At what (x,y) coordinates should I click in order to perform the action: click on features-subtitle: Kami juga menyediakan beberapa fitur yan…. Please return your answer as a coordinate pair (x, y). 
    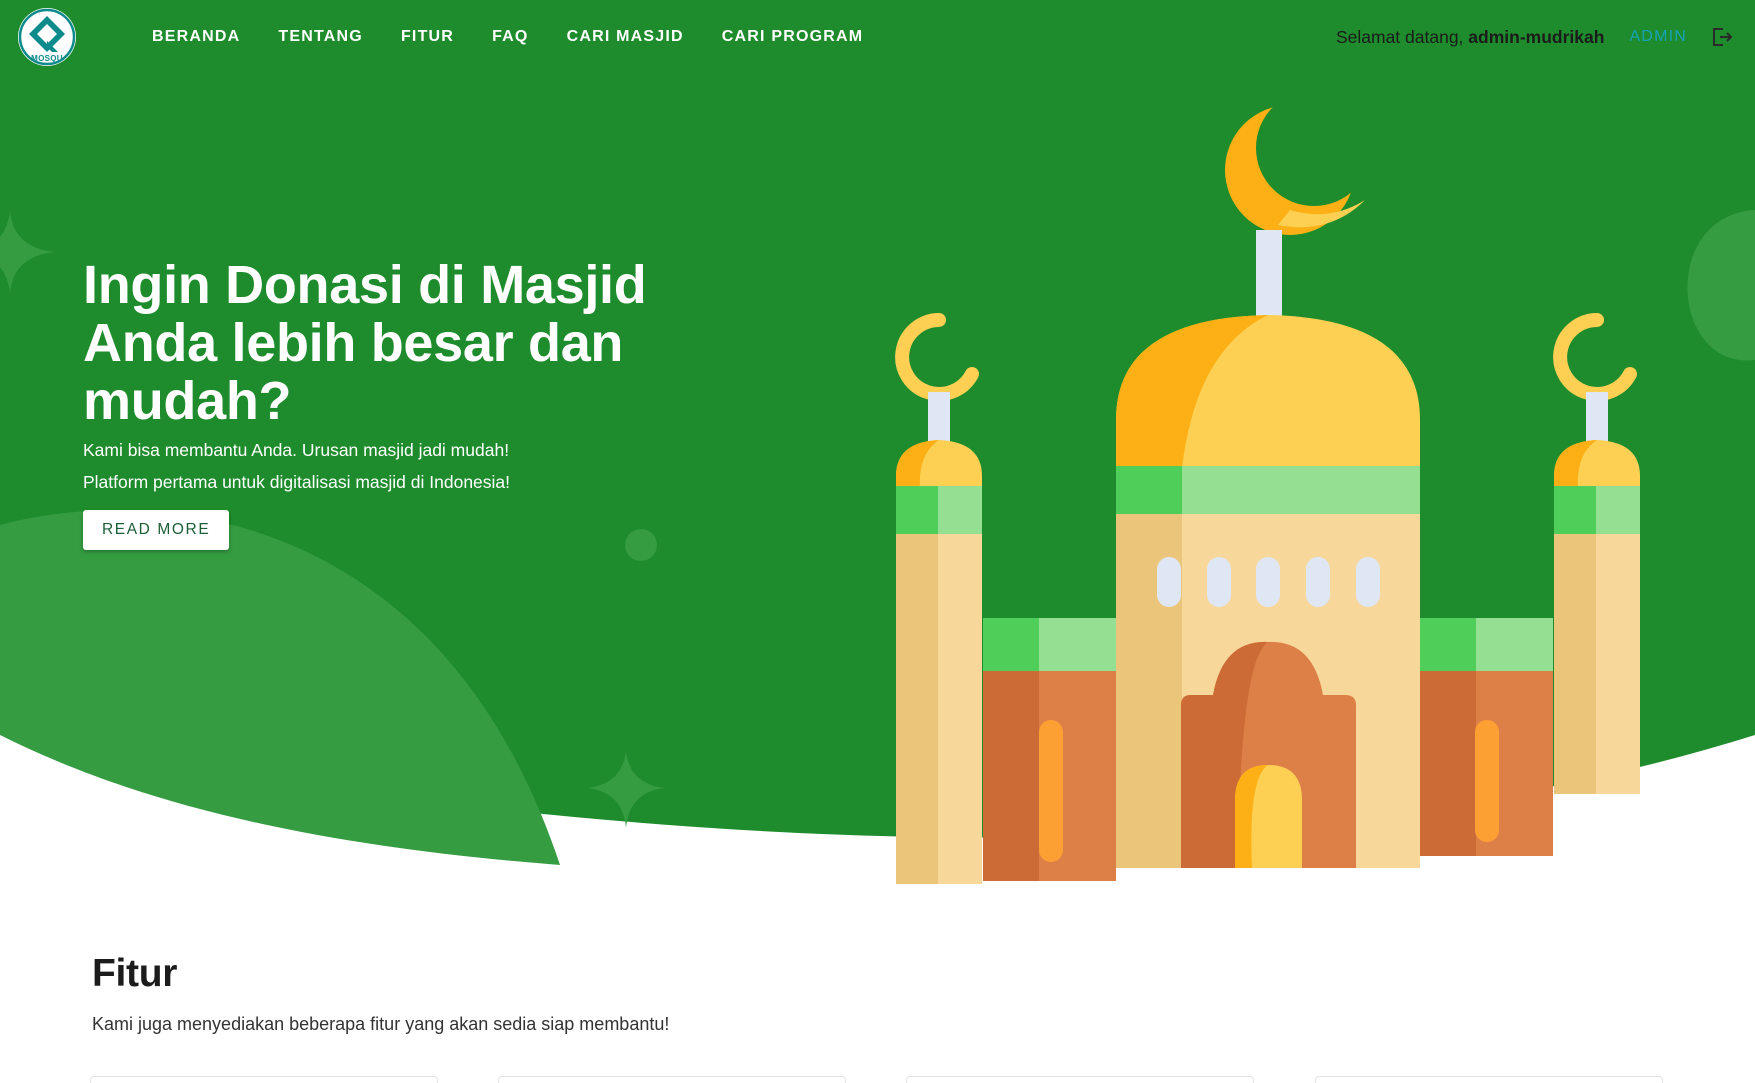
    Looking at the image, I should click on (381, 1024).